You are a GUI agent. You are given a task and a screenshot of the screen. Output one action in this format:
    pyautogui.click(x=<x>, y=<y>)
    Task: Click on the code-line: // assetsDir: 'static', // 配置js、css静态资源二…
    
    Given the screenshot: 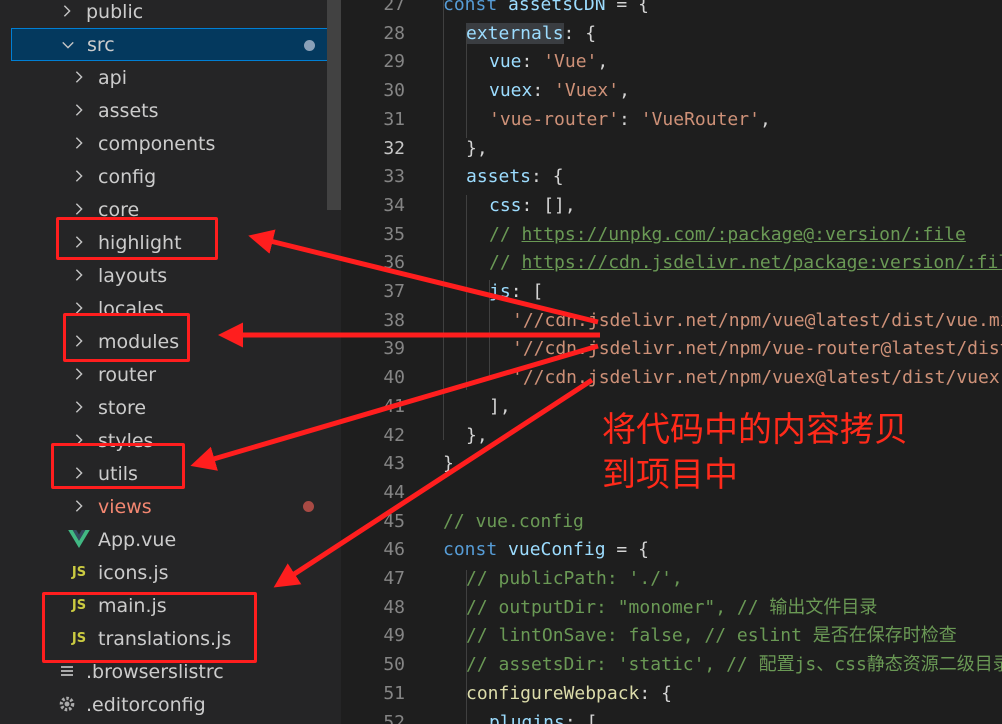 What is the action you would take?
    pyautogui.click(x=734, y=665)
    